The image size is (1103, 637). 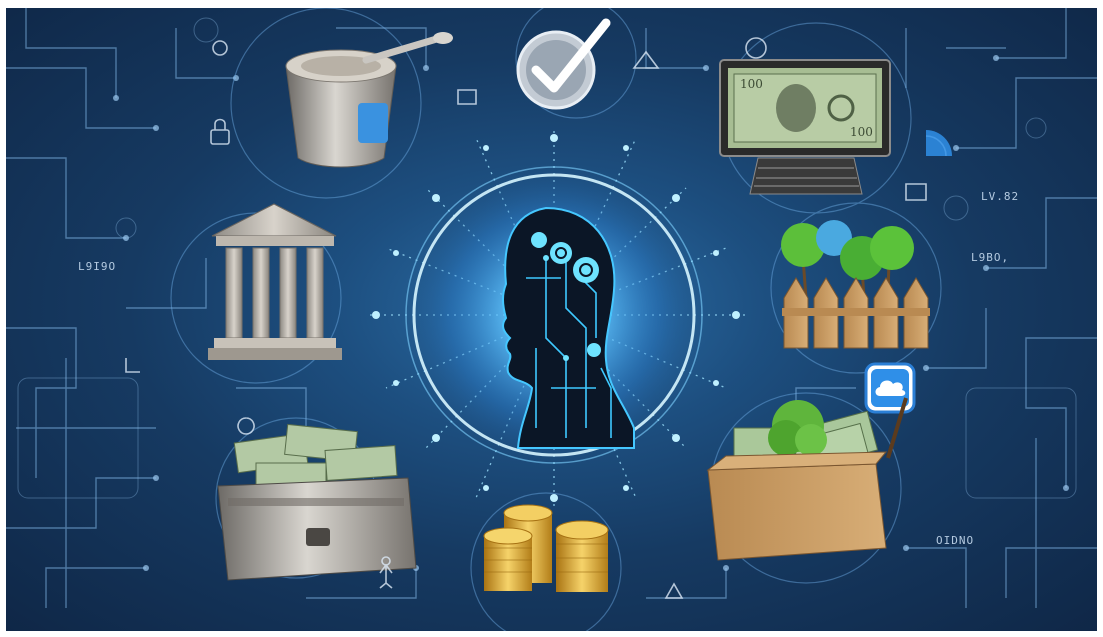 I want to click on label-right-mid: L9BO,, so click(x=990, y=257).